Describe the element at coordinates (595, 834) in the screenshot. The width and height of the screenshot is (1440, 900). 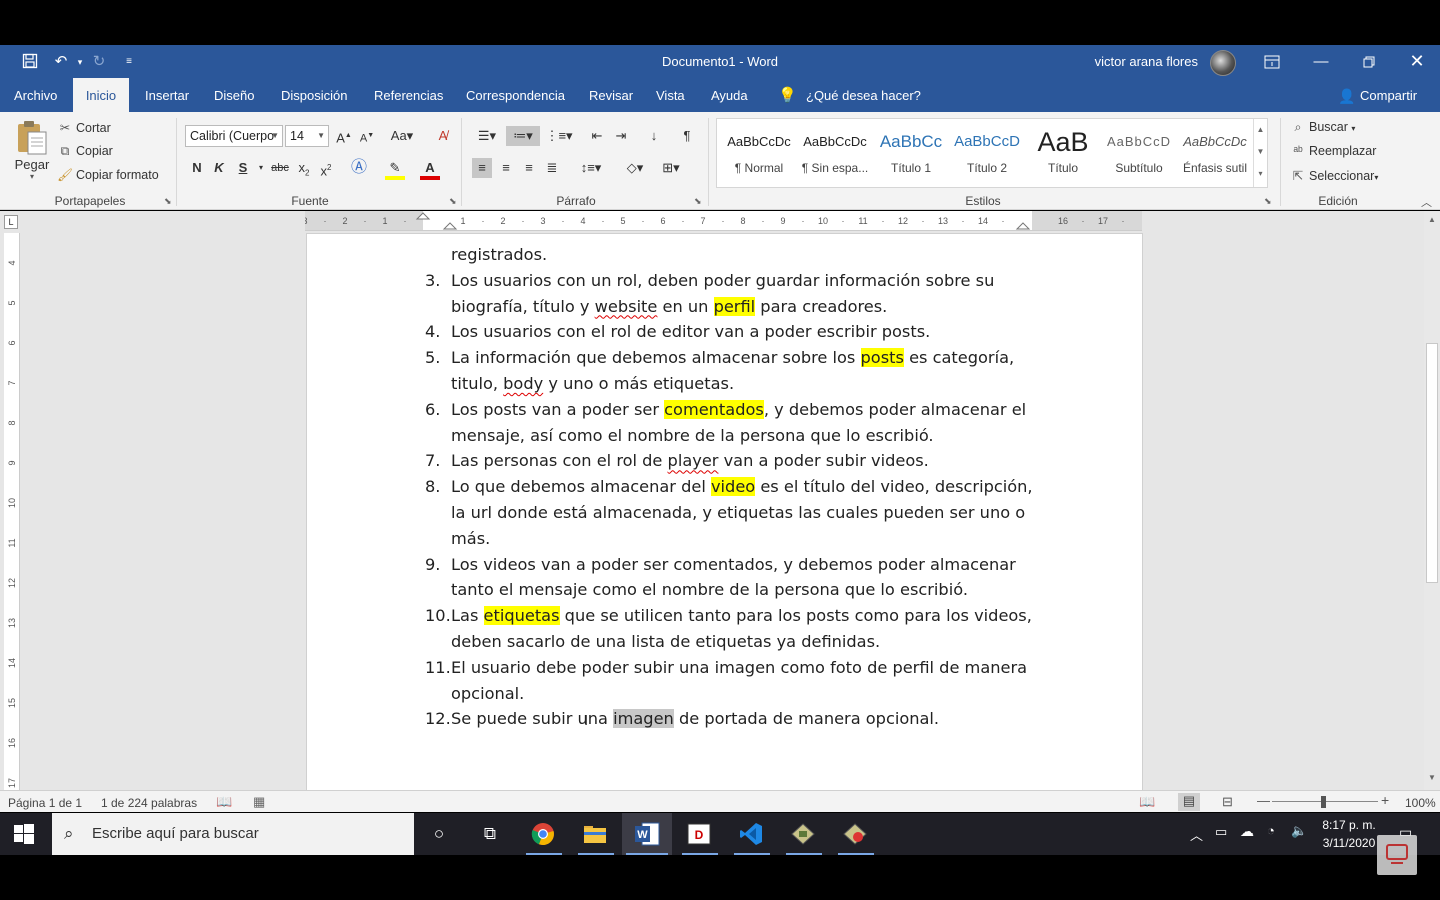
I see `file-explorer-icon` at that location.